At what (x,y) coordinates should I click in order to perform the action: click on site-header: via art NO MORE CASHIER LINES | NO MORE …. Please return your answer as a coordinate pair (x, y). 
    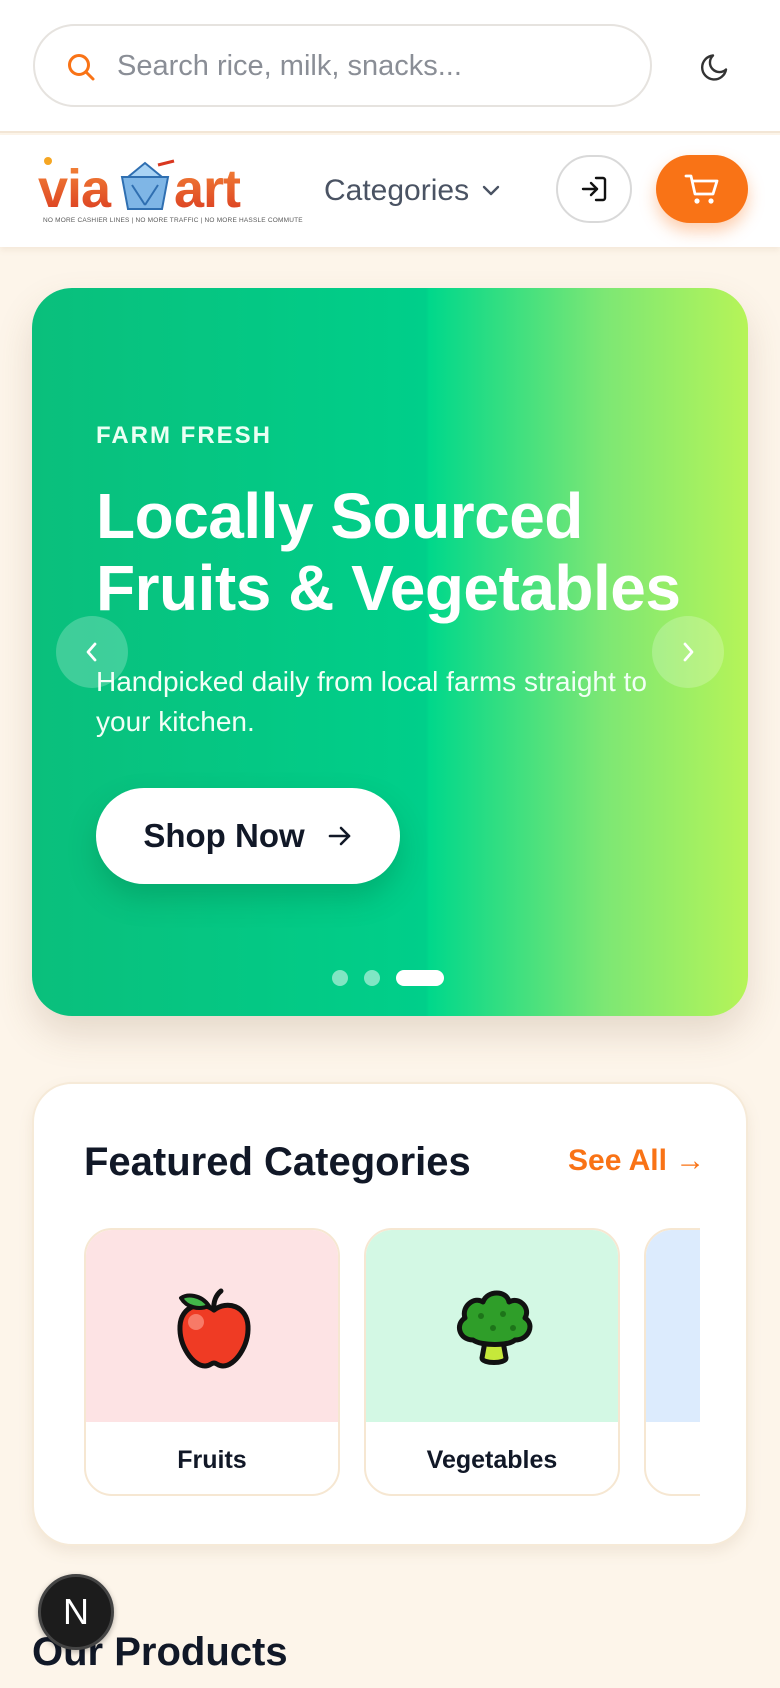
    Looking at the image, I should click on (390, 191).